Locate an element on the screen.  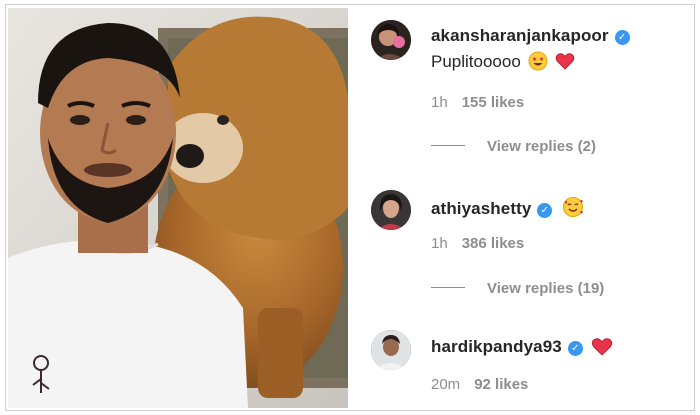
view-replies-label: View replies (2) is located at coordinates (541, 146).